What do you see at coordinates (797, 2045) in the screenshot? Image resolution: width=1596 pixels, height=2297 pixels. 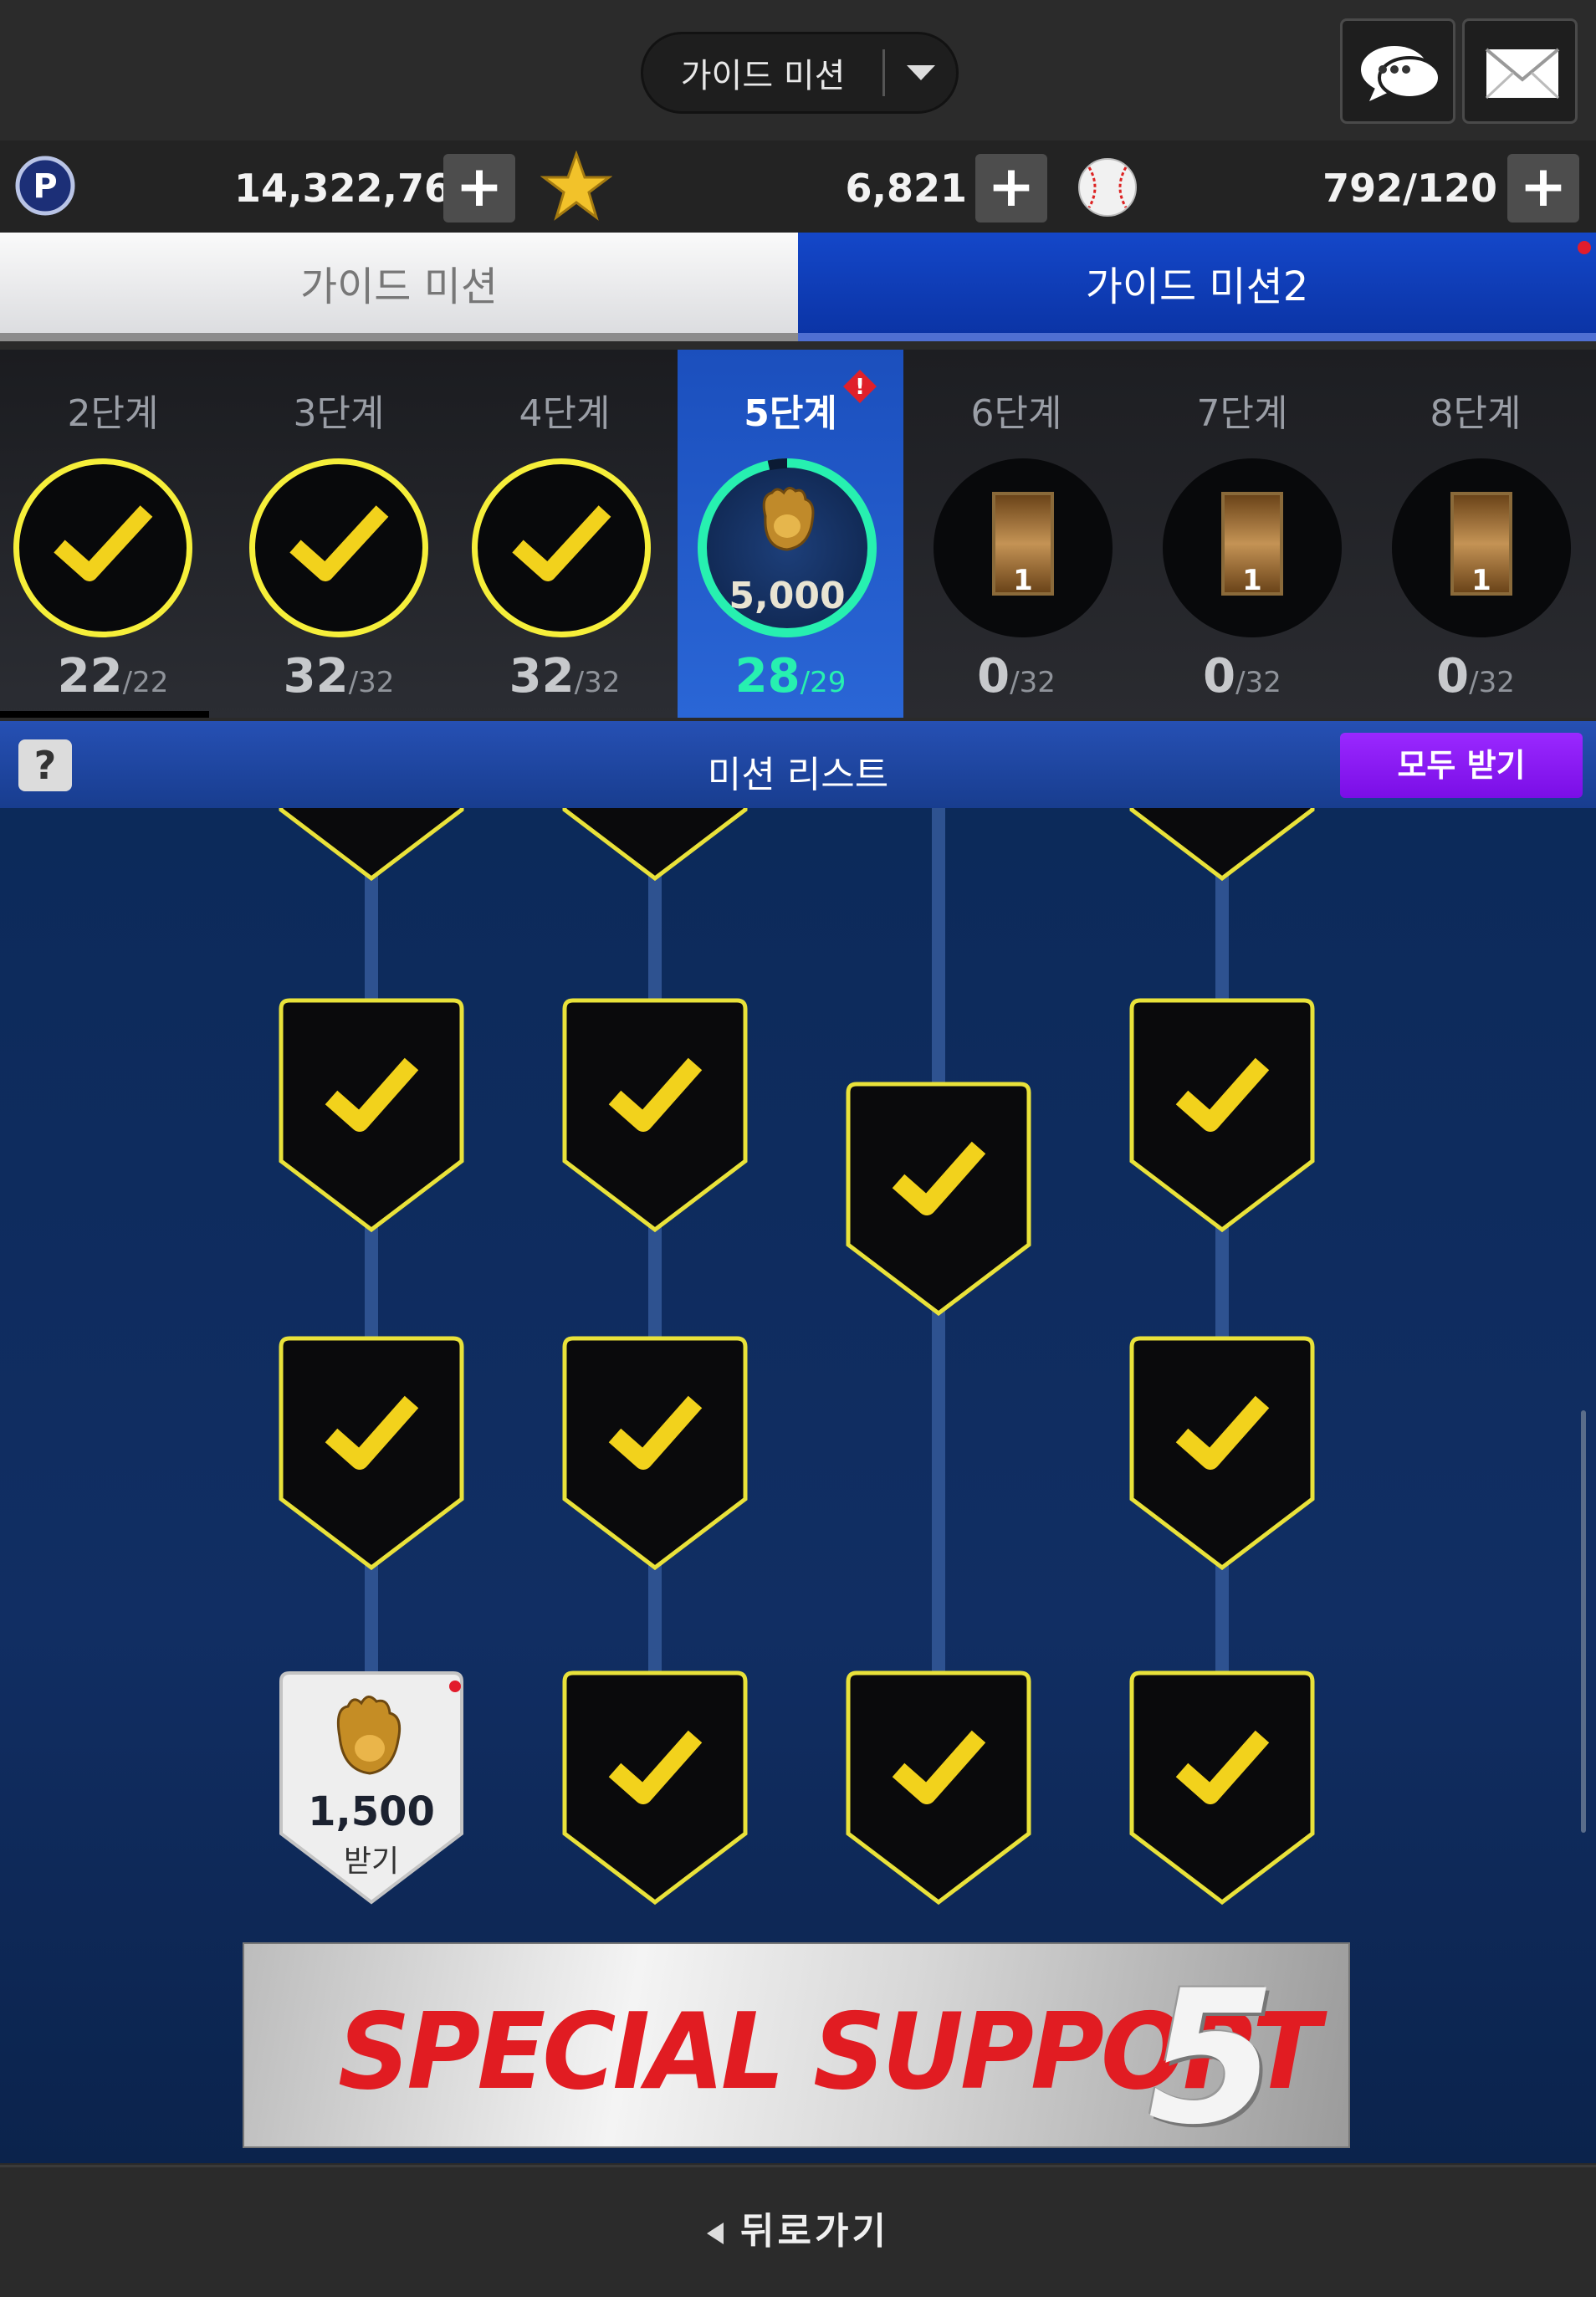 I see `special-support-banner: SPECIAL SUPPORT 5` at bounding box center [797, 2045].